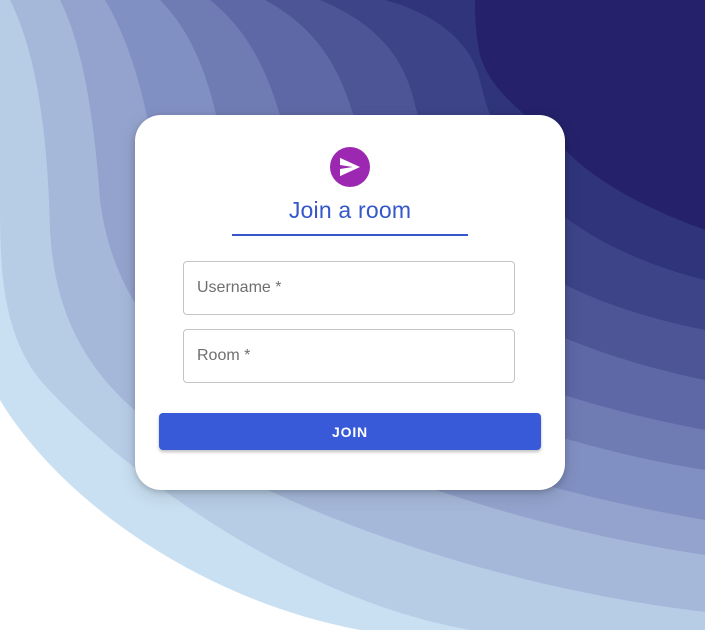  I want to click on room-input, so click(349, 356).